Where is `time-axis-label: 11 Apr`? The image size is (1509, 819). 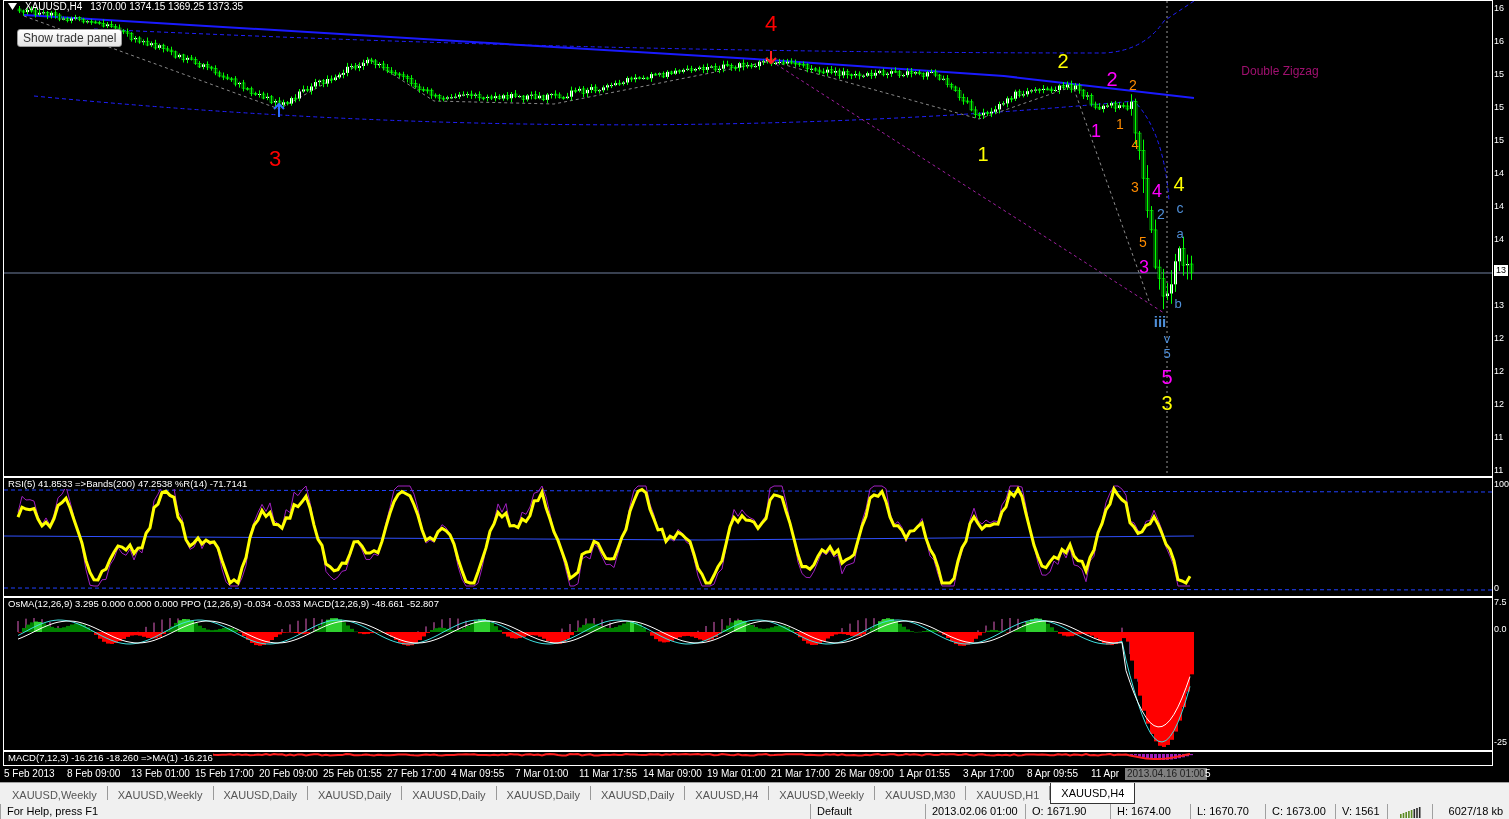
time-axis-label: 11 Apr is located at coordinates (1105, 774).